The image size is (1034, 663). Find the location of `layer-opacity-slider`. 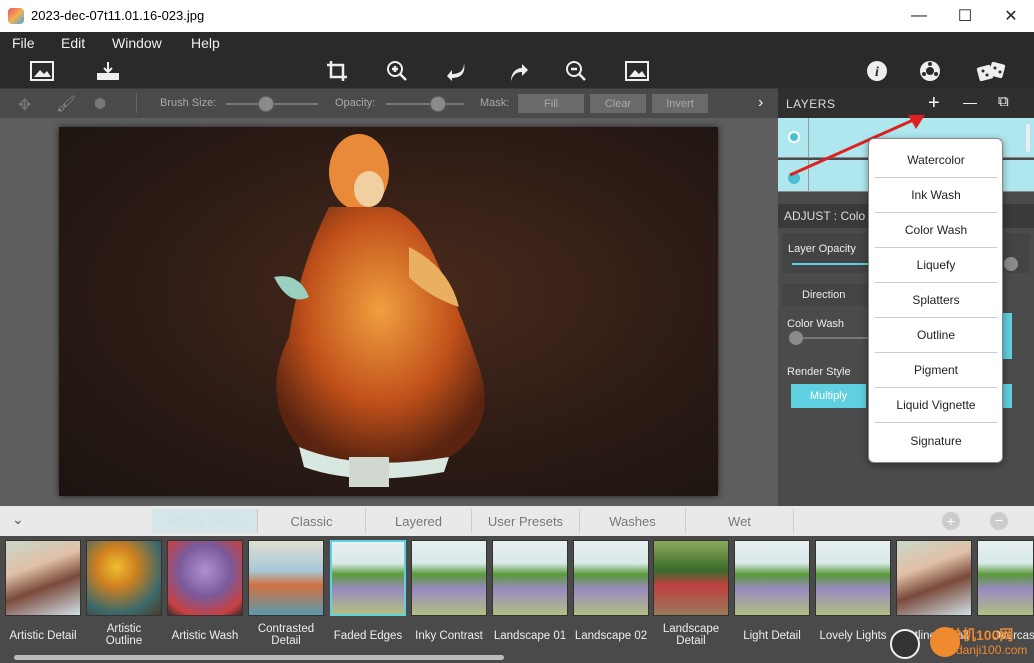

layer-opacity-slider is located at coordinates (832, 264).